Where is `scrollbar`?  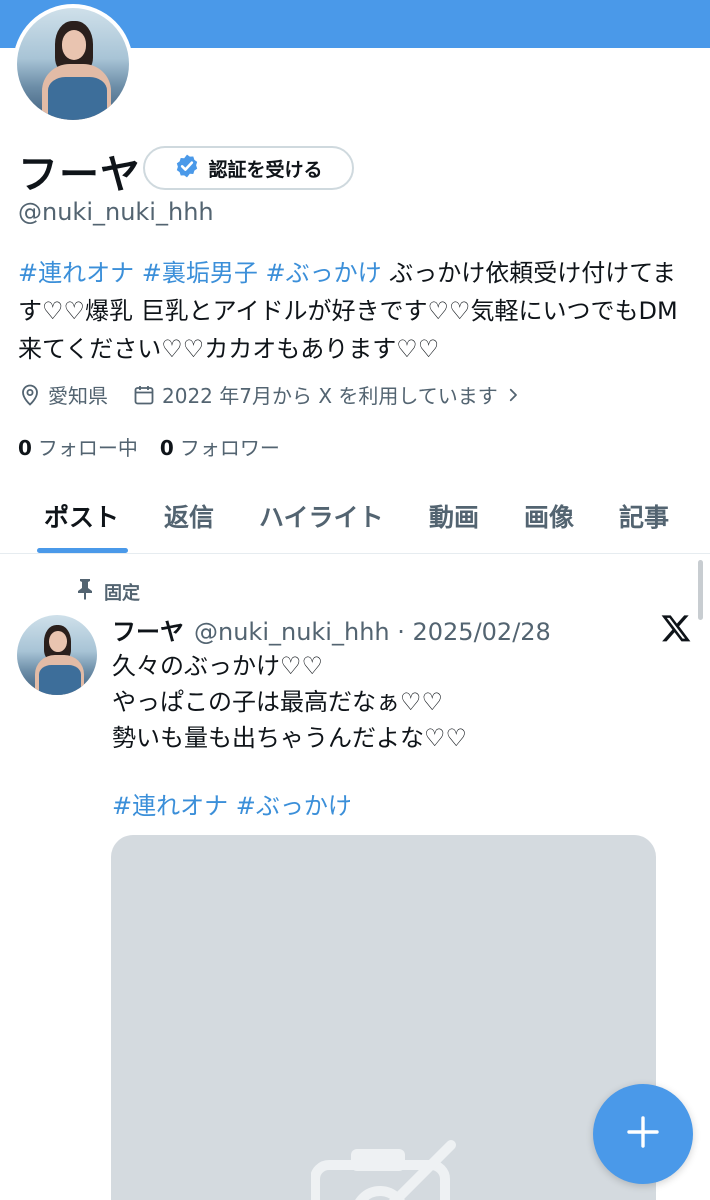
scrollbar is located at coordinates (700, 590).